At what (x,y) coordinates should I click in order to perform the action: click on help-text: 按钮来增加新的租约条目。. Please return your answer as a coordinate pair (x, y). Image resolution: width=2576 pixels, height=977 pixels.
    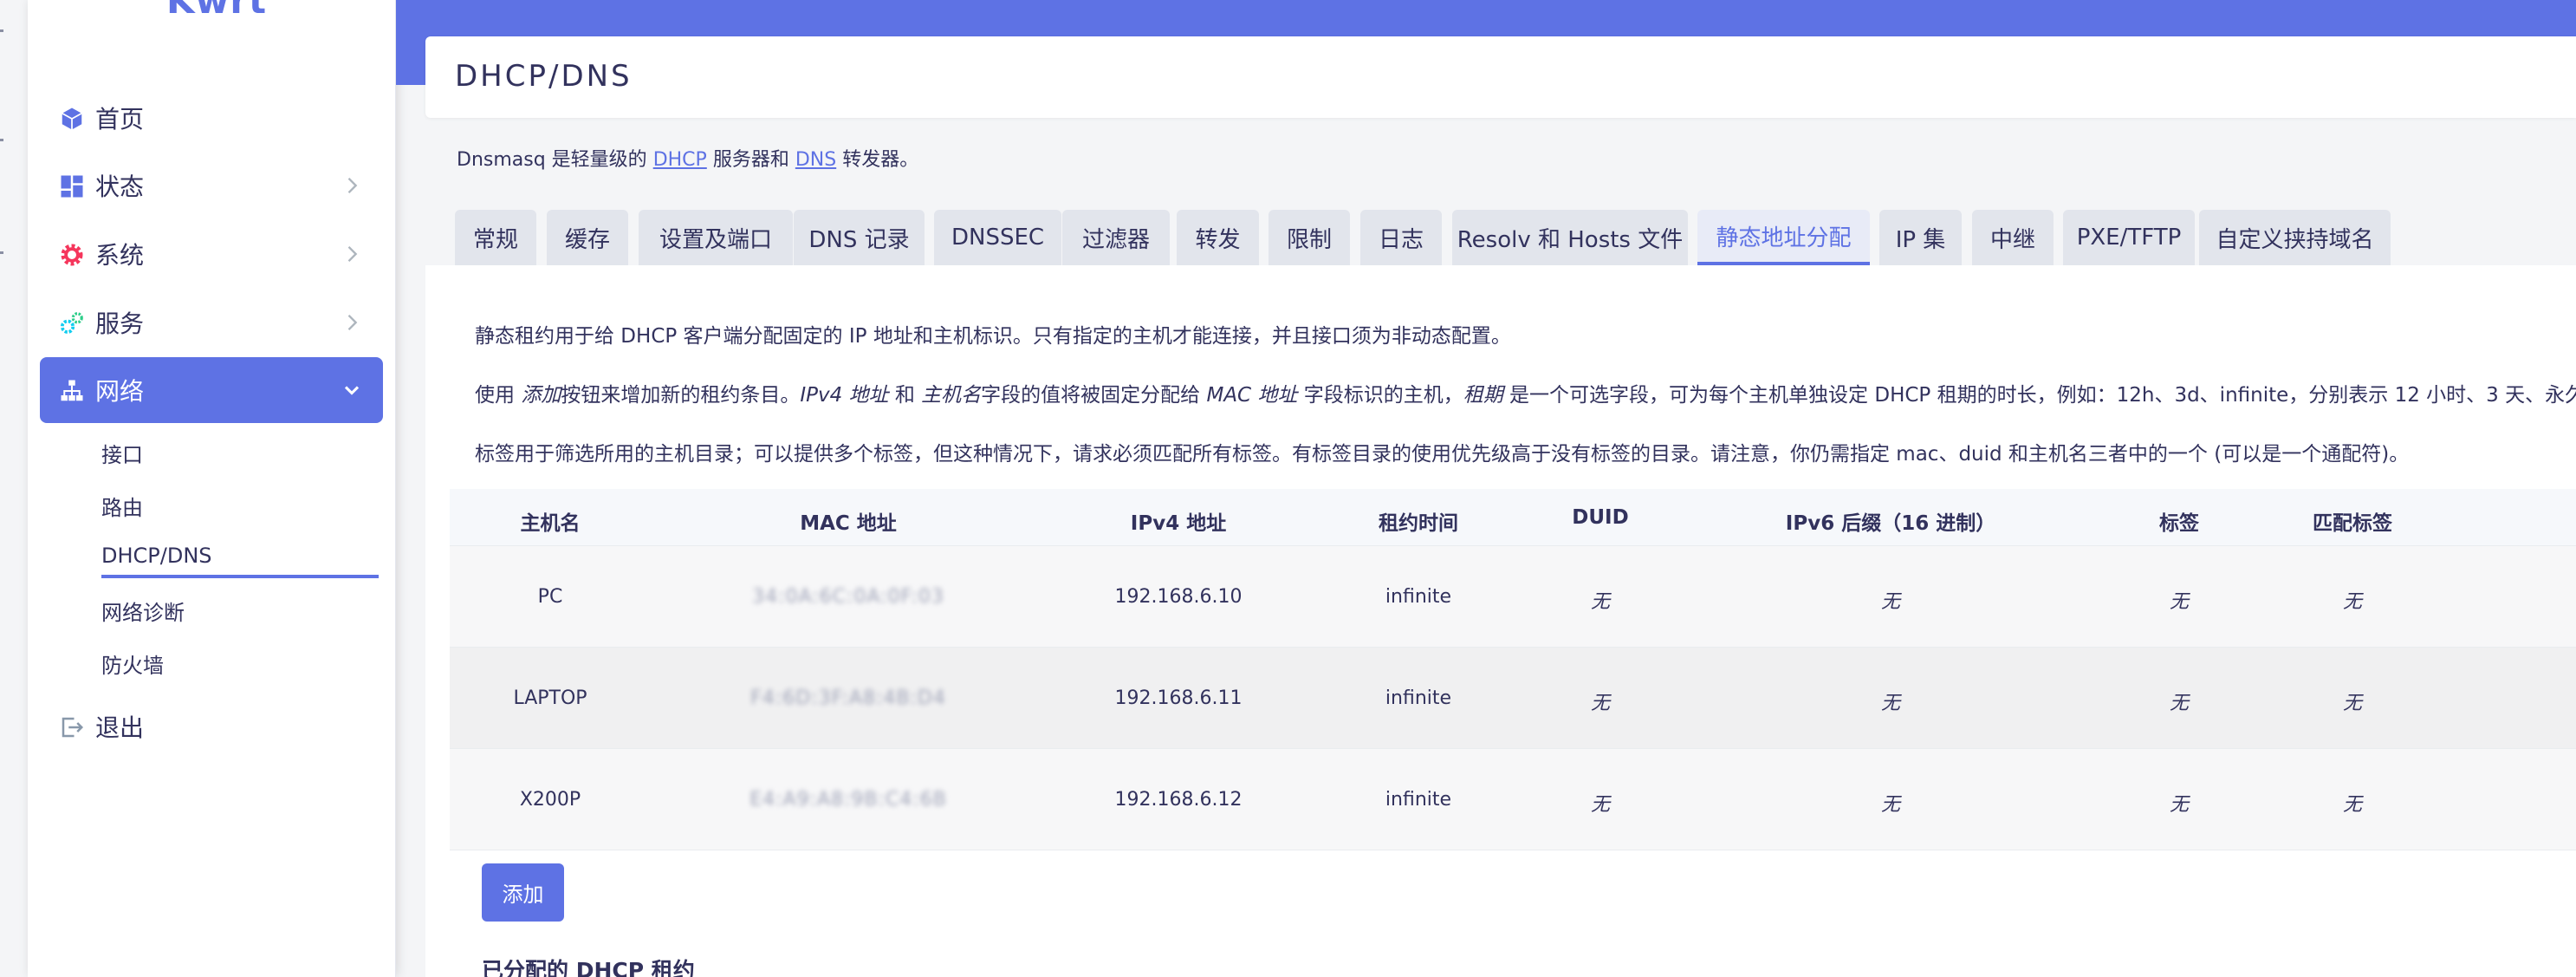
    Looking at the image, I should click on (681, 395).